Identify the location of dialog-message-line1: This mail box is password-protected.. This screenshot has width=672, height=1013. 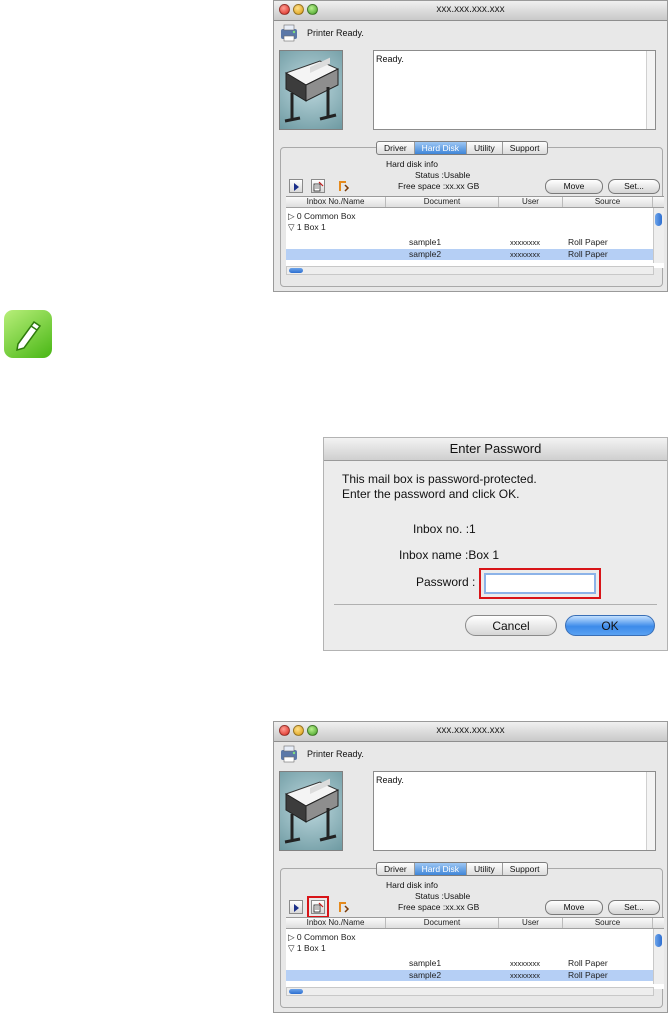
(439, 479).